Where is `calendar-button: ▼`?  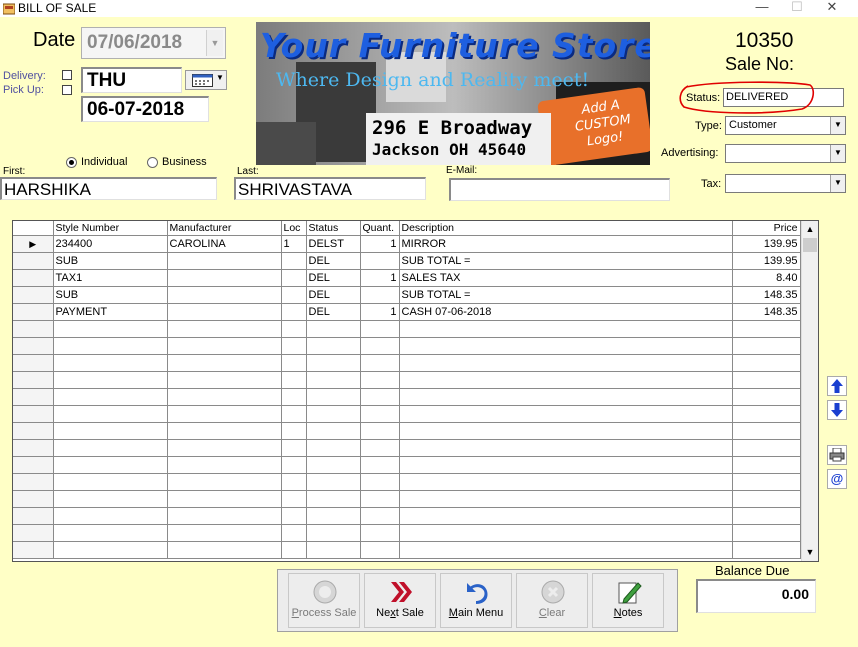
calendar-button: ▼ is located at coordinates (206, 80).